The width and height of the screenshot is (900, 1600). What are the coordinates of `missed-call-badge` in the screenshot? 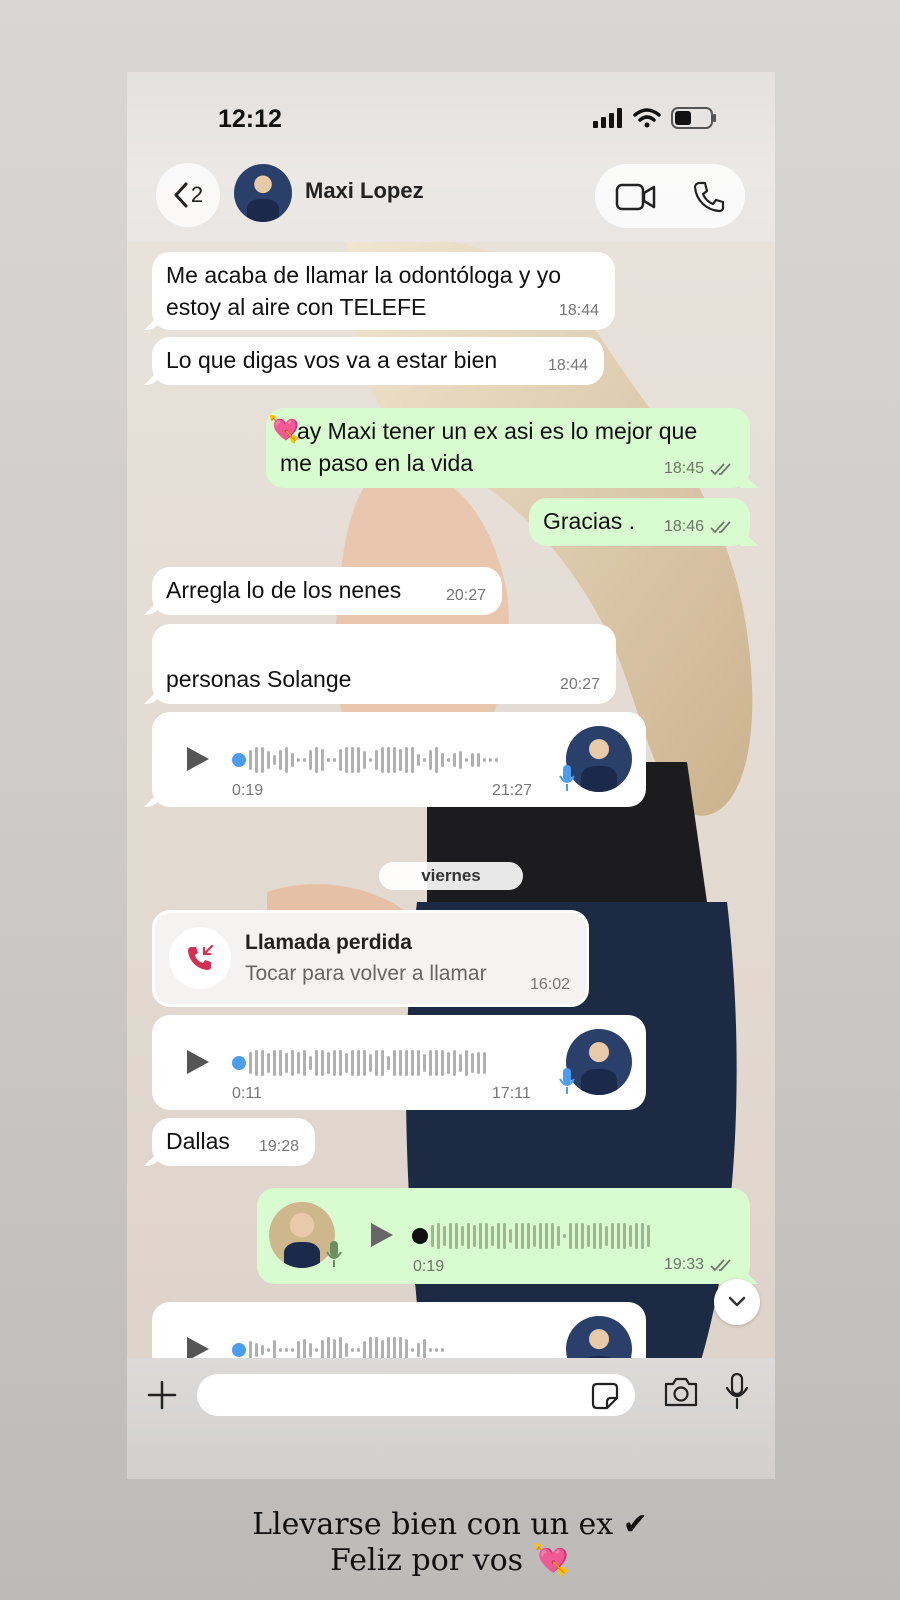 It's located at (200, 958).